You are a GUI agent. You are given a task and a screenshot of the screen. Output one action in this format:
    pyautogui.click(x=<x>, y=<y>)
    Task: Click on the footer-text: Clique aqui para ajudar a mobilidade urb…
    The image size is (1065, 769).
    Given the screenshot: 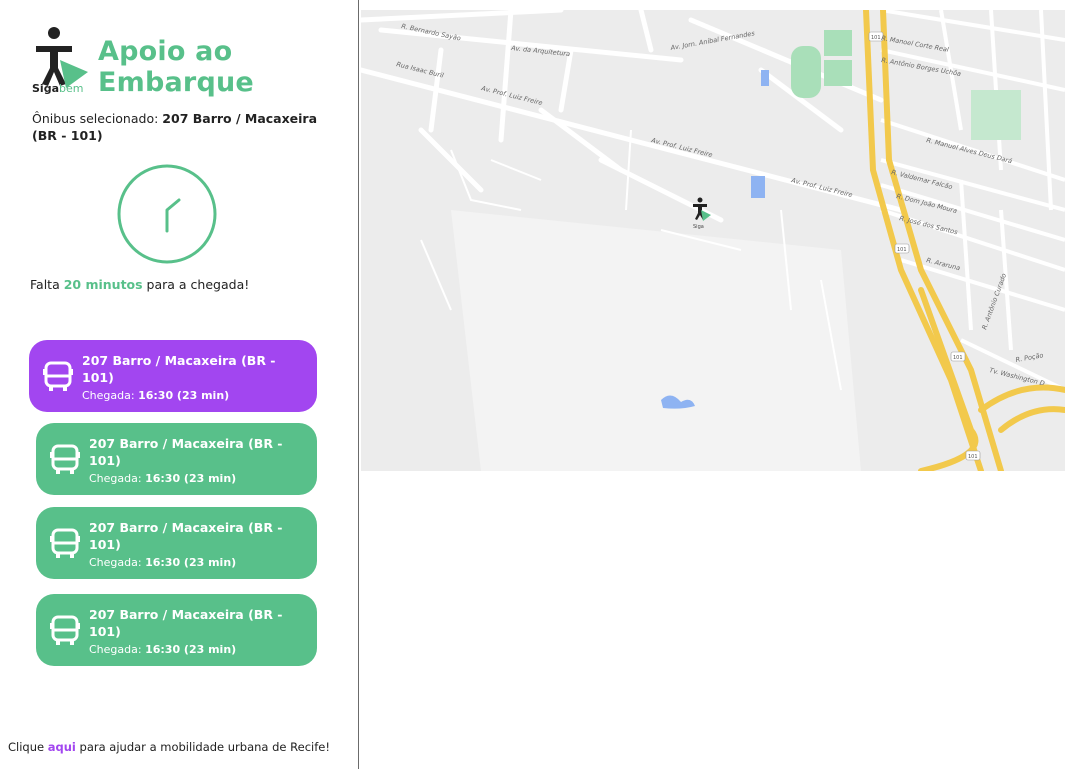 What is the action you would take?
    pyautogui.click(x=169, y=747)
    